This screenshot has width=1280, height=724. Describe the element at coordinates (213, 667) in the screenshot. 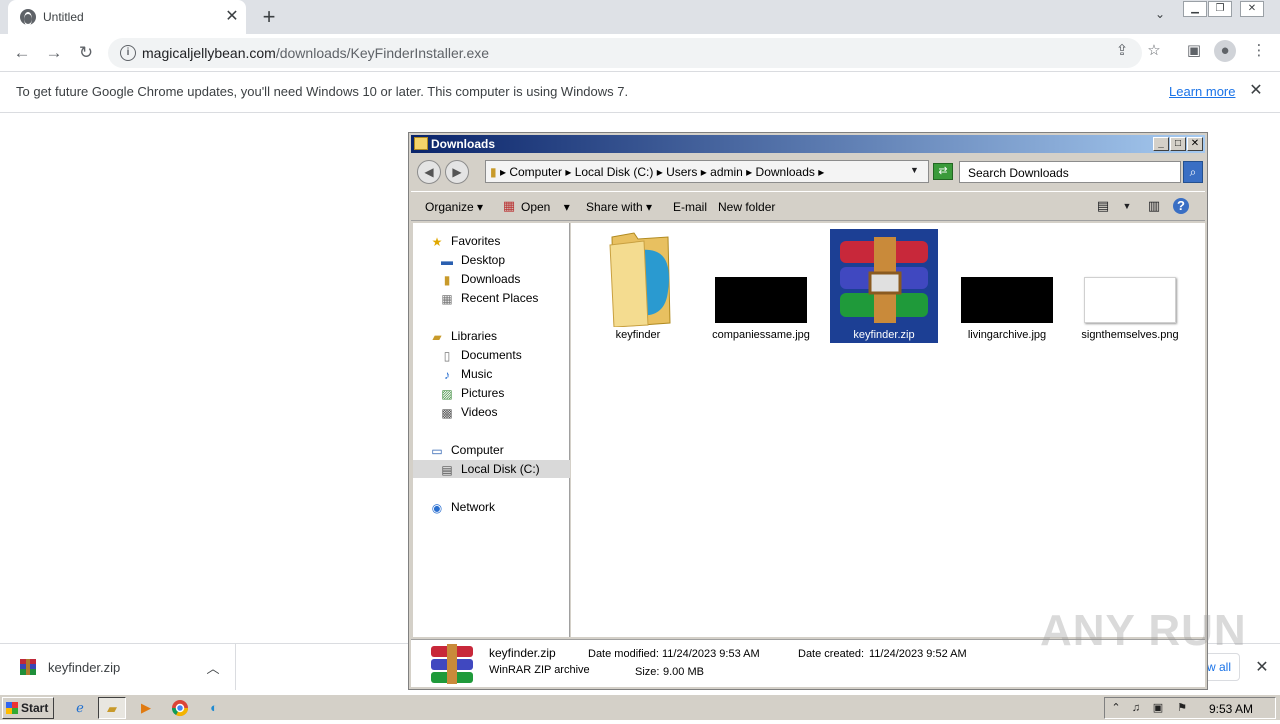

I see `chevron-up-icon: ︿` at that location.